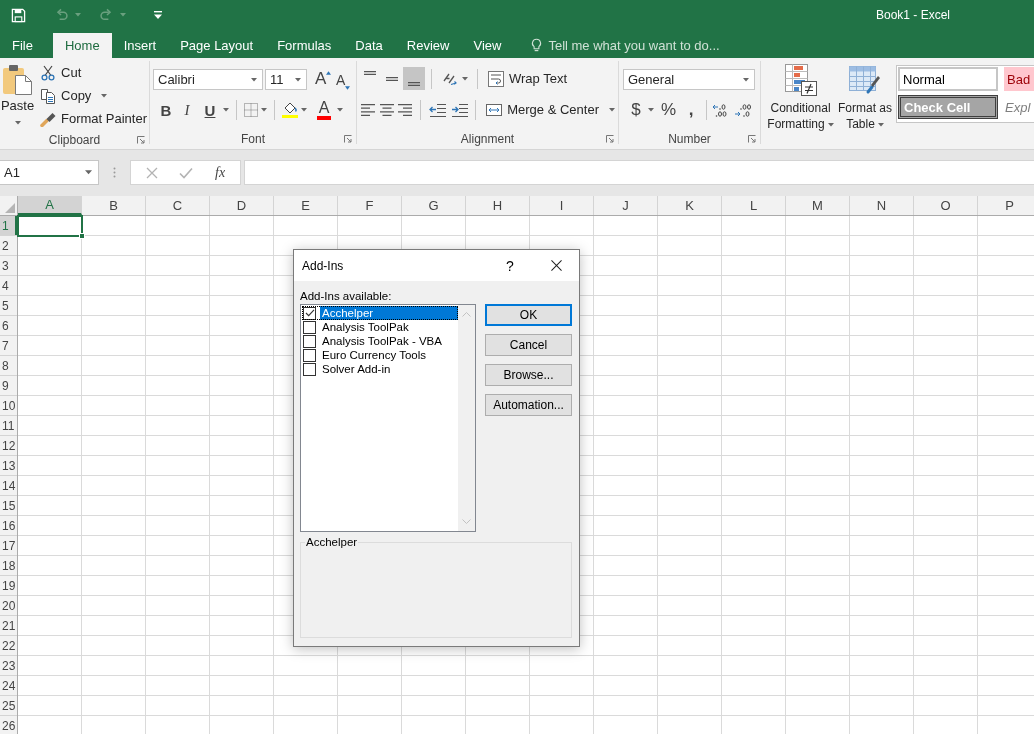  Describe the element at coordinates (22, 45) in the screenshot. I see `ribbon-tab: File` at that location.